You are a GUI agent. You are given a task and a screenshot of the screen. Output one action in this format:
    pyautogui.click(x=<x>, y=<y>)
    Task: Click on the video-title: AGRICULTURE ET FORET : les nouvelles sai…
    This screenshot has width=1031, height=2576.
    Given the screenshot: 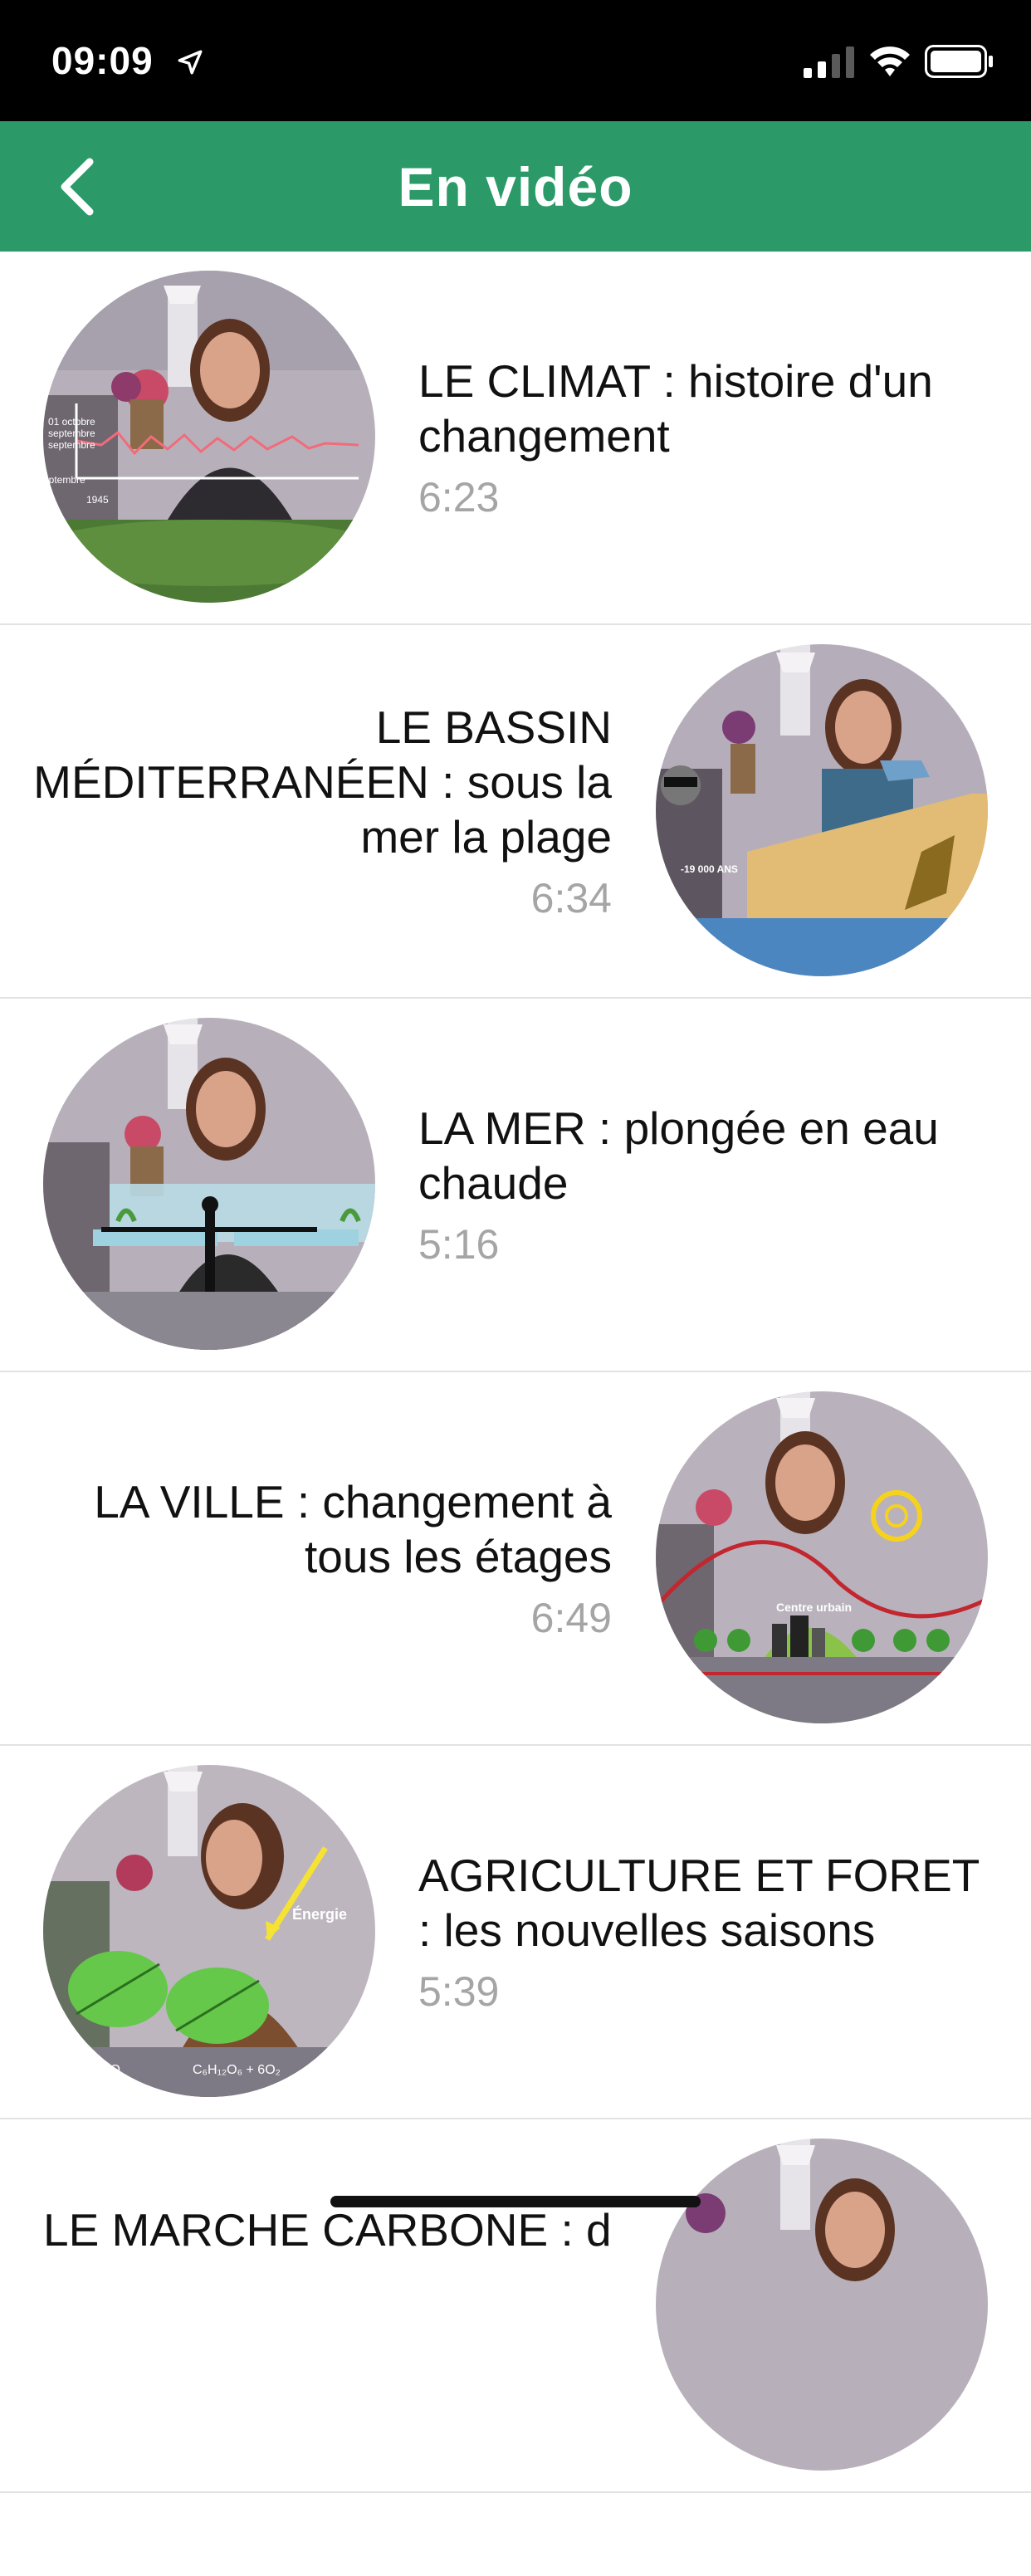 What is the action you would take?
    pyautogui.click(x=699, y=1903)
    